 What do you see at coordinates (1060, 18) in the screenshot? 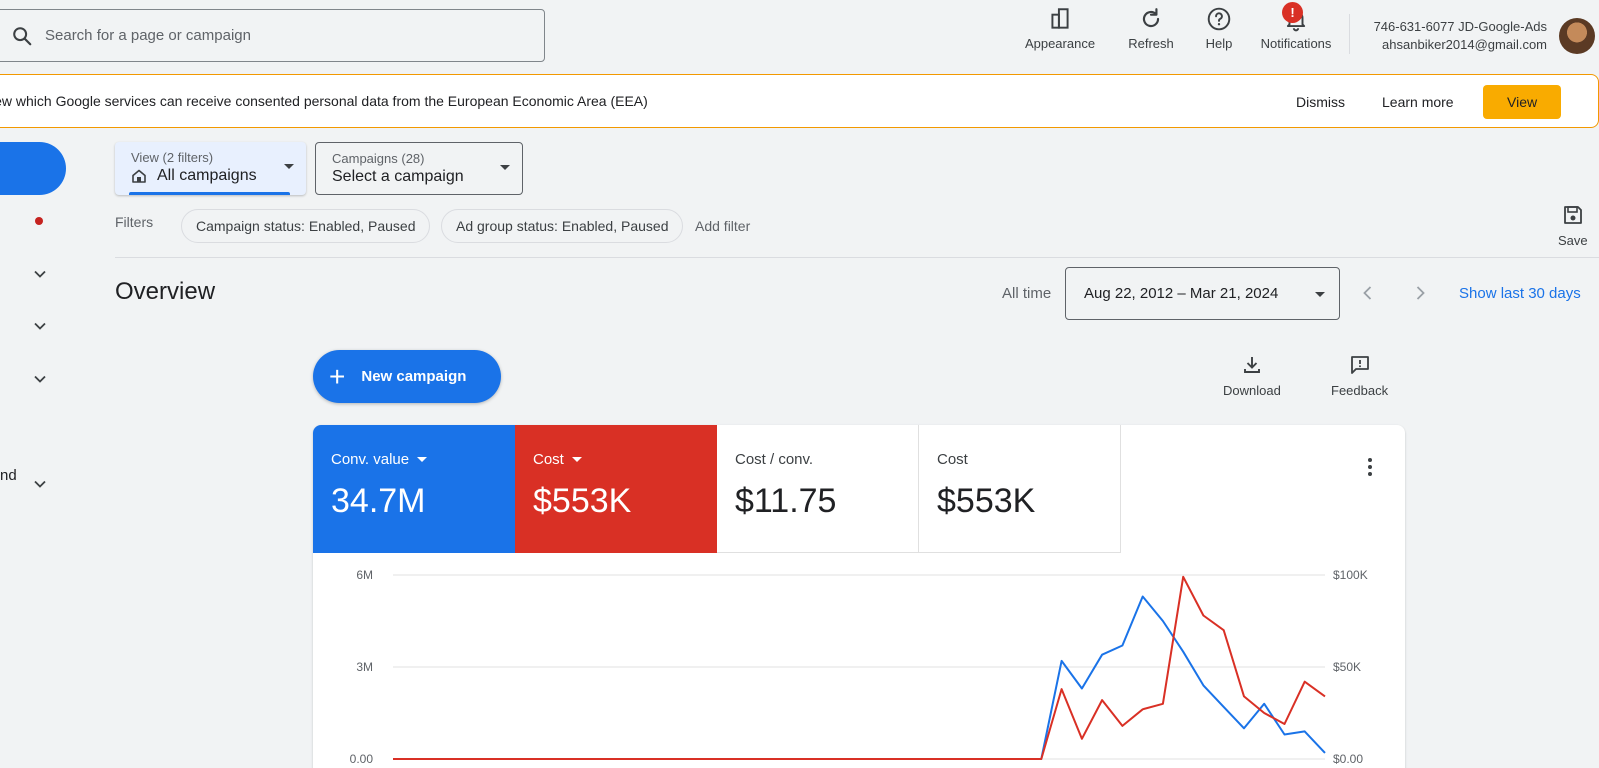
I see `appearance-icon` at bounding box center [1060, 18].